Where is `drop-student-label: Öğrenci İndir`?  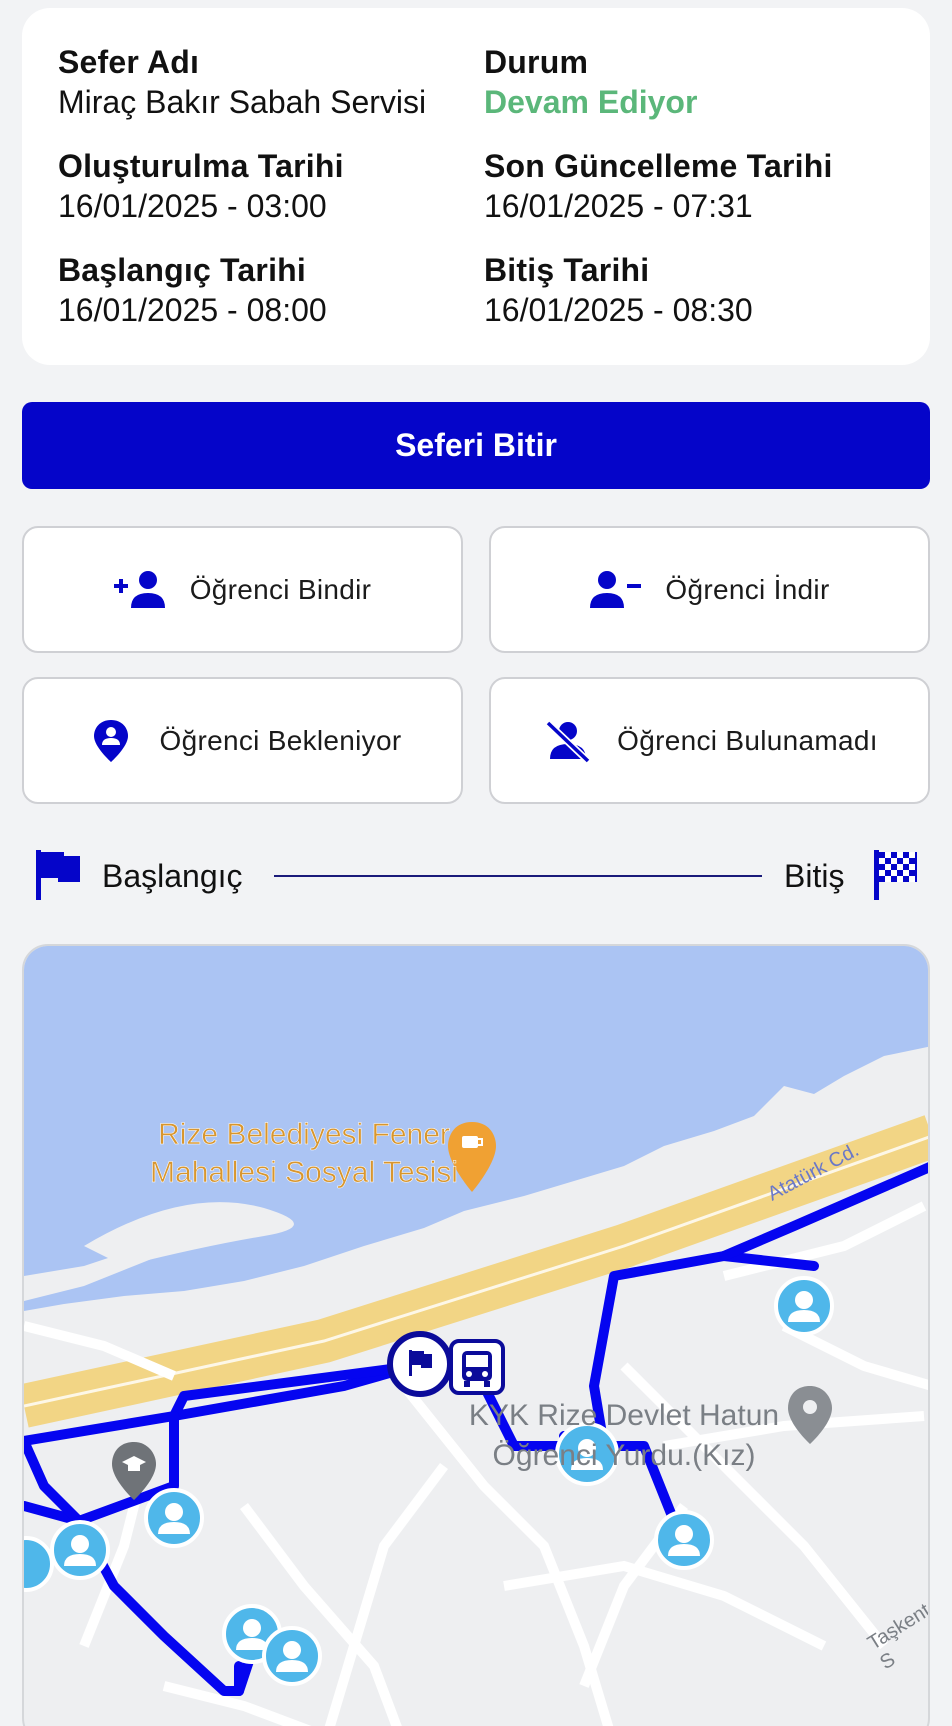
drop-student-label: Öğrenci İndir is located at coordinates (747, 589).